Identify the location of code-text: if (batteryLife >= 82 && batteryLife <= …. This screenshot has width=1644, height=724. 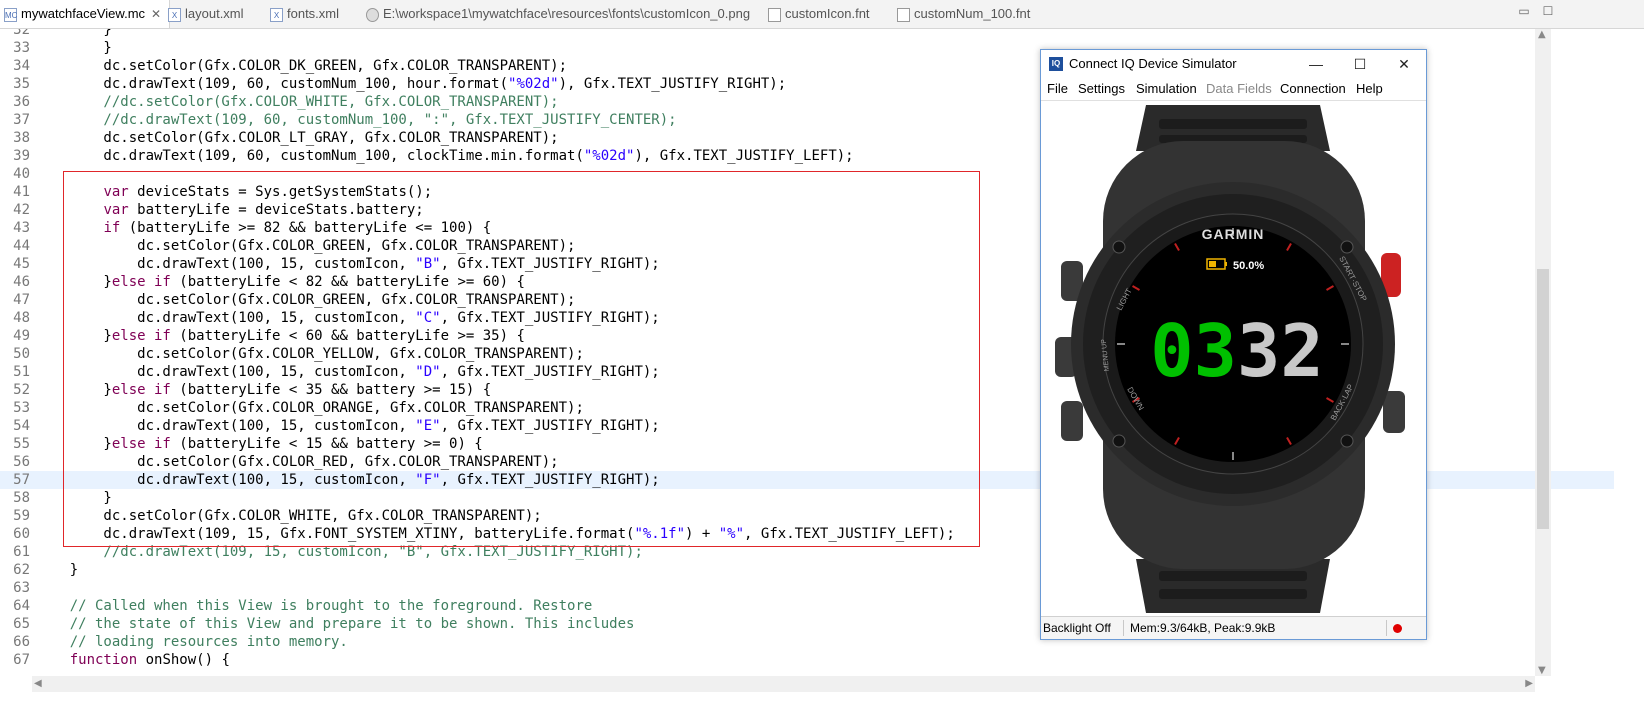
(263, 228).